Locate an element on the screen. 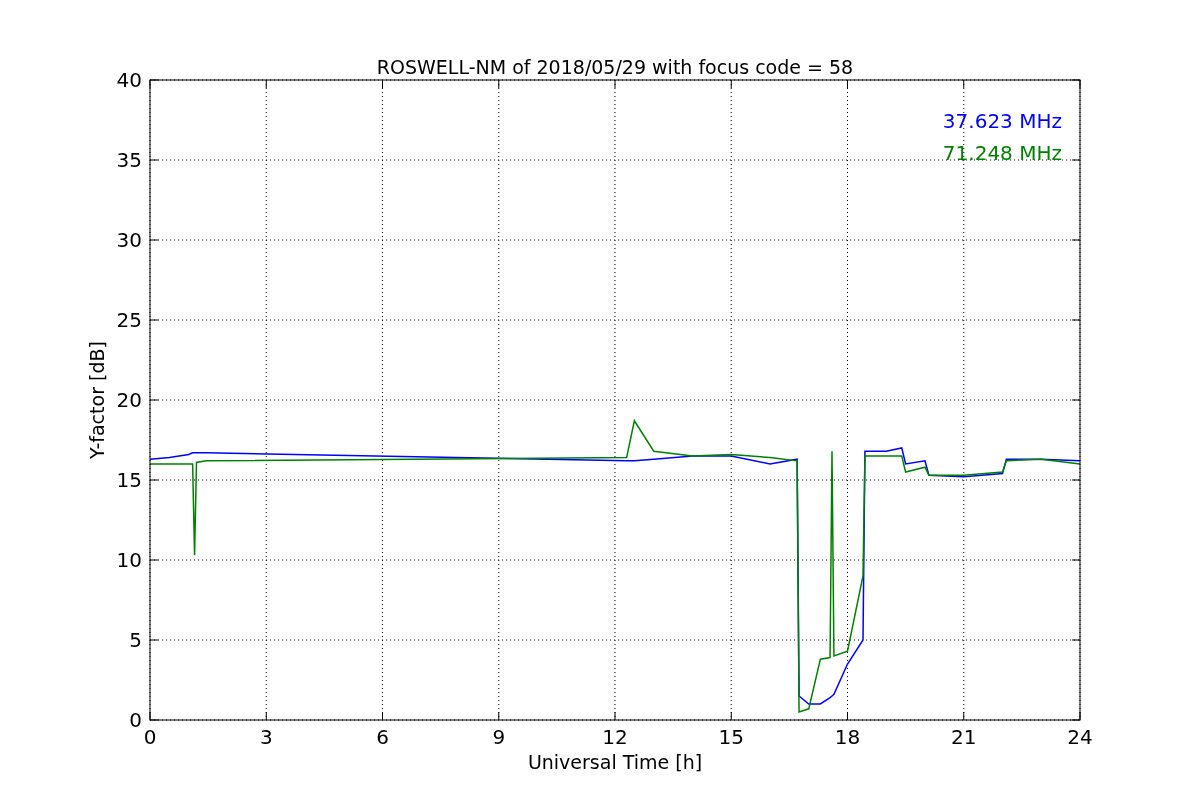  legend-label: 71.248 MHz is located at coordinates (1002, 153).